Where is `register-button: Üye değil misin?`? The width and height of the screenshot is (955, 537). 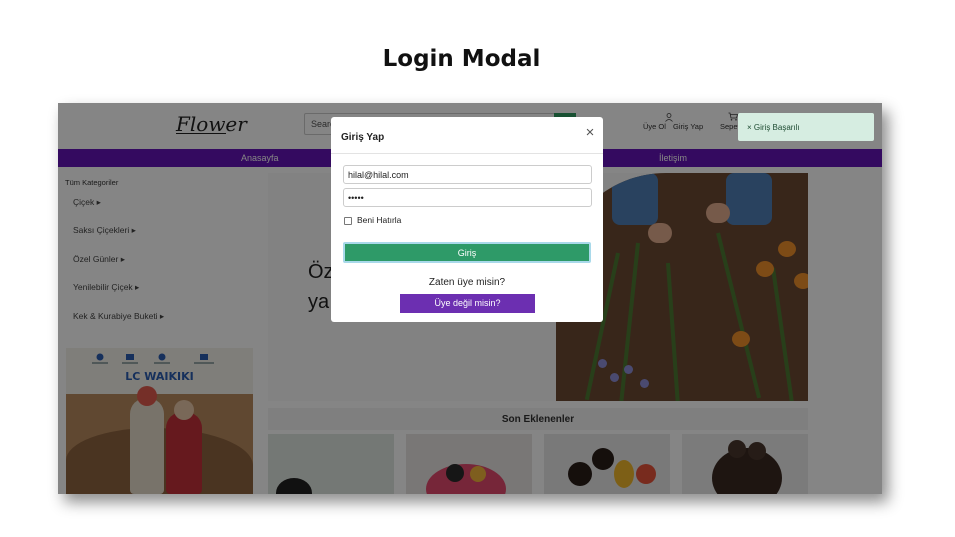
register-button: Üye değil misin? is located at coordinates (467, 303).